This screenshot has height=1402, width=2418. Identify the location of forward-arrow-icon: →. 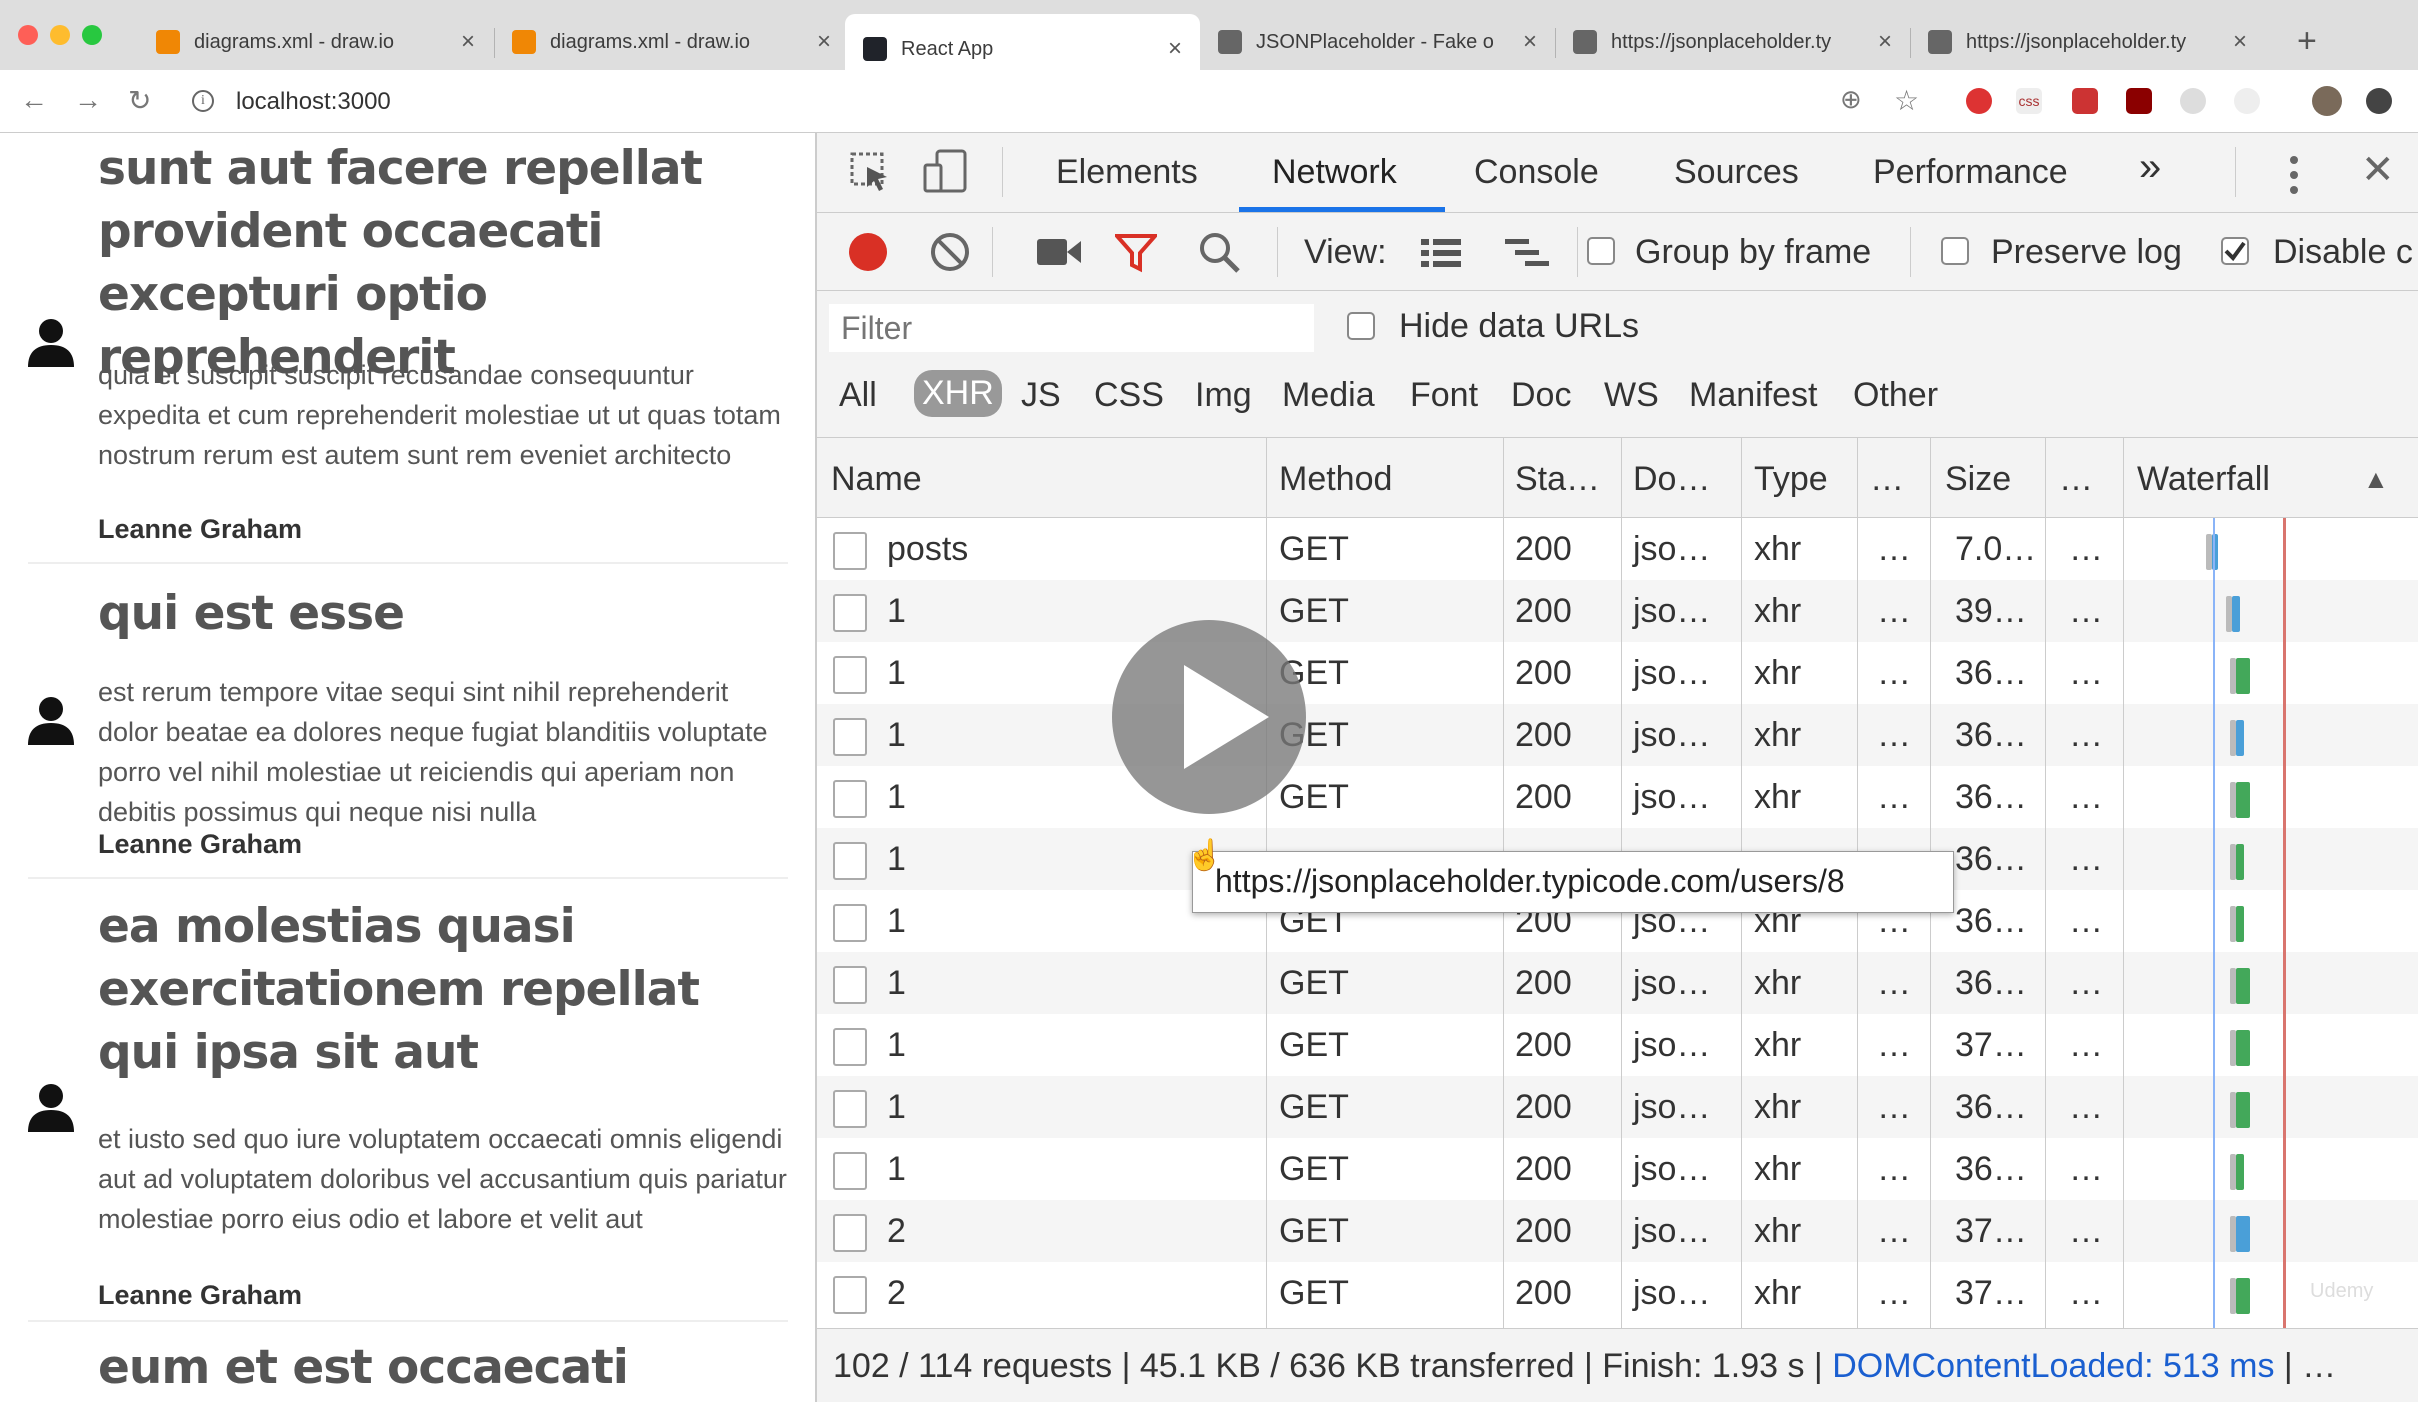
(88, 100).